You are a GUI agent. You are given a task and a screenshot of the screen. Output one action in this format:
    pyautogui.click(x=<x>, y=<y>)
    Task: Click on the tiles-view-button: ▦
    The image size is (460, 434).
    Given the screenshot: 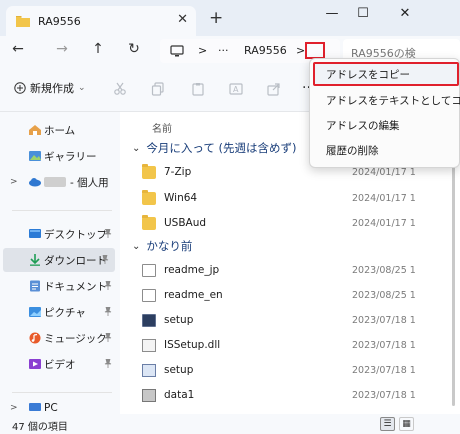 What is the action you would take?
    pyautogui.click(x=406, y=424)
    